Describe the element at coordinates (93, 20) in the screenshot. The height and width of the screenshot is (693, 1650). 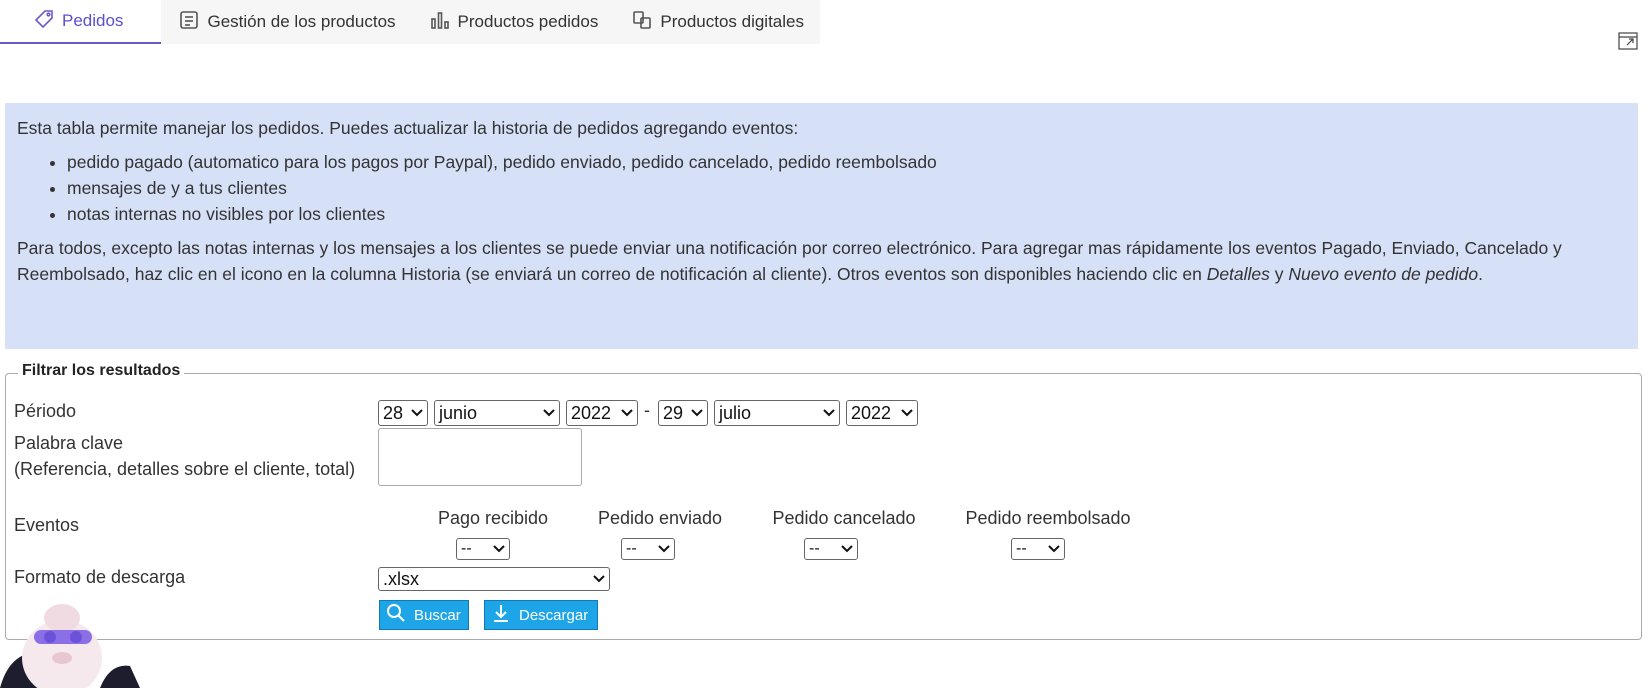
I see `tab-label: Pedidos` at that location.